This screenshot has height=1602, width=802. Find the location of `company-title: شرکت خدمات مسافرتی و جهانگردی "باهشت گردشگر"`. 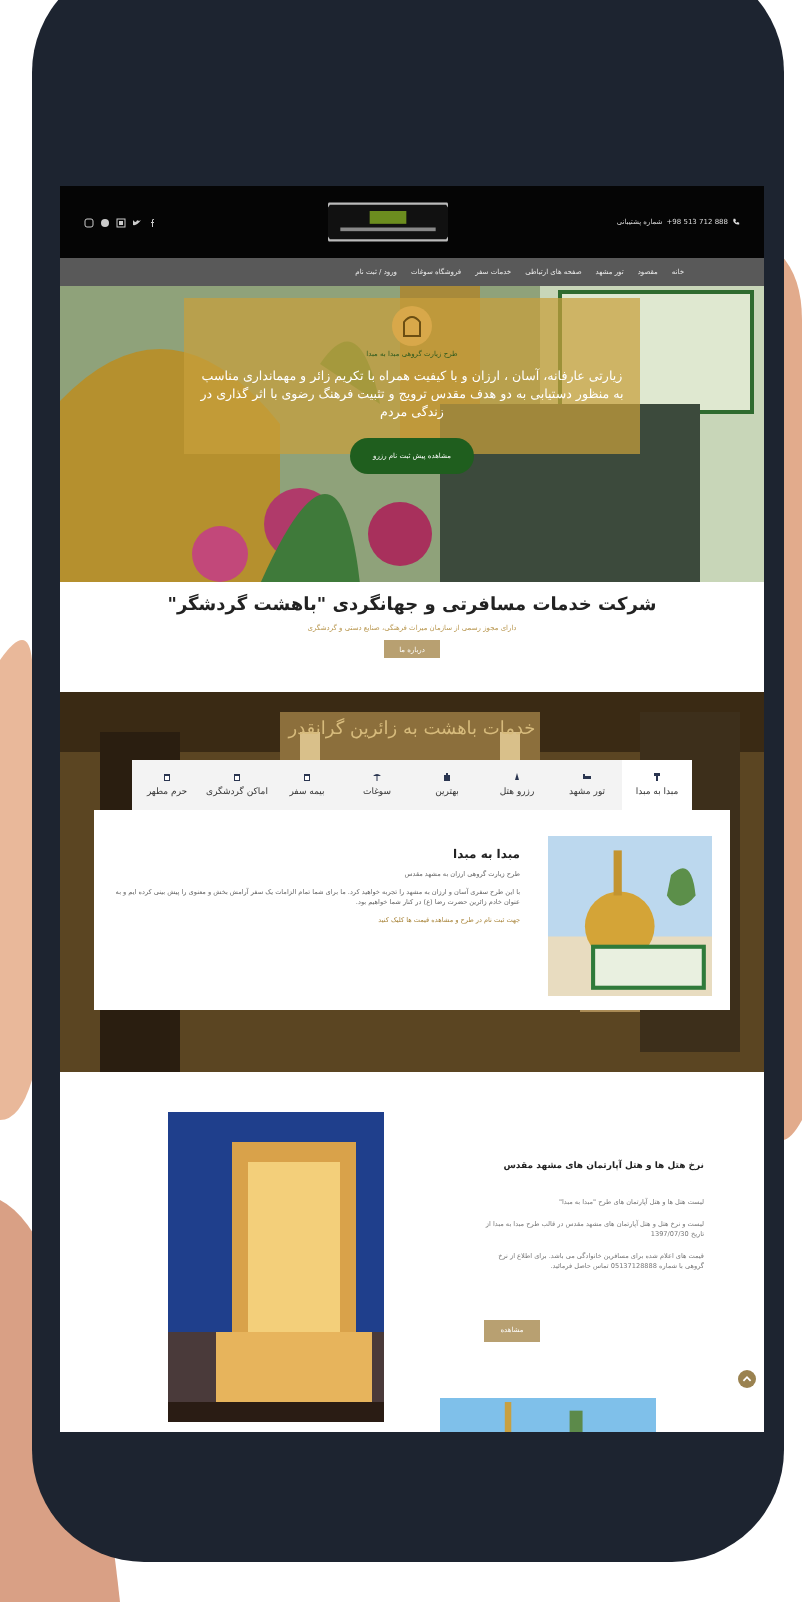

company-title: شرکت خدمات مسافرتی و جهانگردی "باهشت گردشگر" is located at coordinates (412, 606).